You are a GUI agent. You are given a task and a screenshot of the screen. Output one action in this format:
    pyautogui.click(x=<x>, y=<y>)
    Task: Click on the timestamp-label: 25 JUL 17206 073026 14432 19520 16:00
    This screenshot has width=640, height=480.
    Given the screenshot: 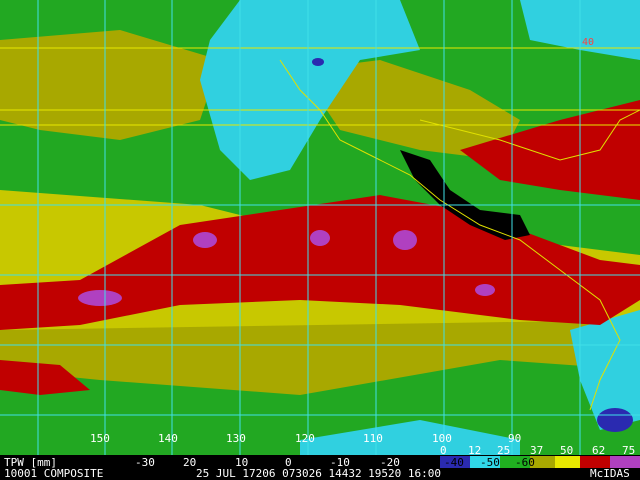 What is the action you would take?
    pyautogui.click(x=318, y=473)
    